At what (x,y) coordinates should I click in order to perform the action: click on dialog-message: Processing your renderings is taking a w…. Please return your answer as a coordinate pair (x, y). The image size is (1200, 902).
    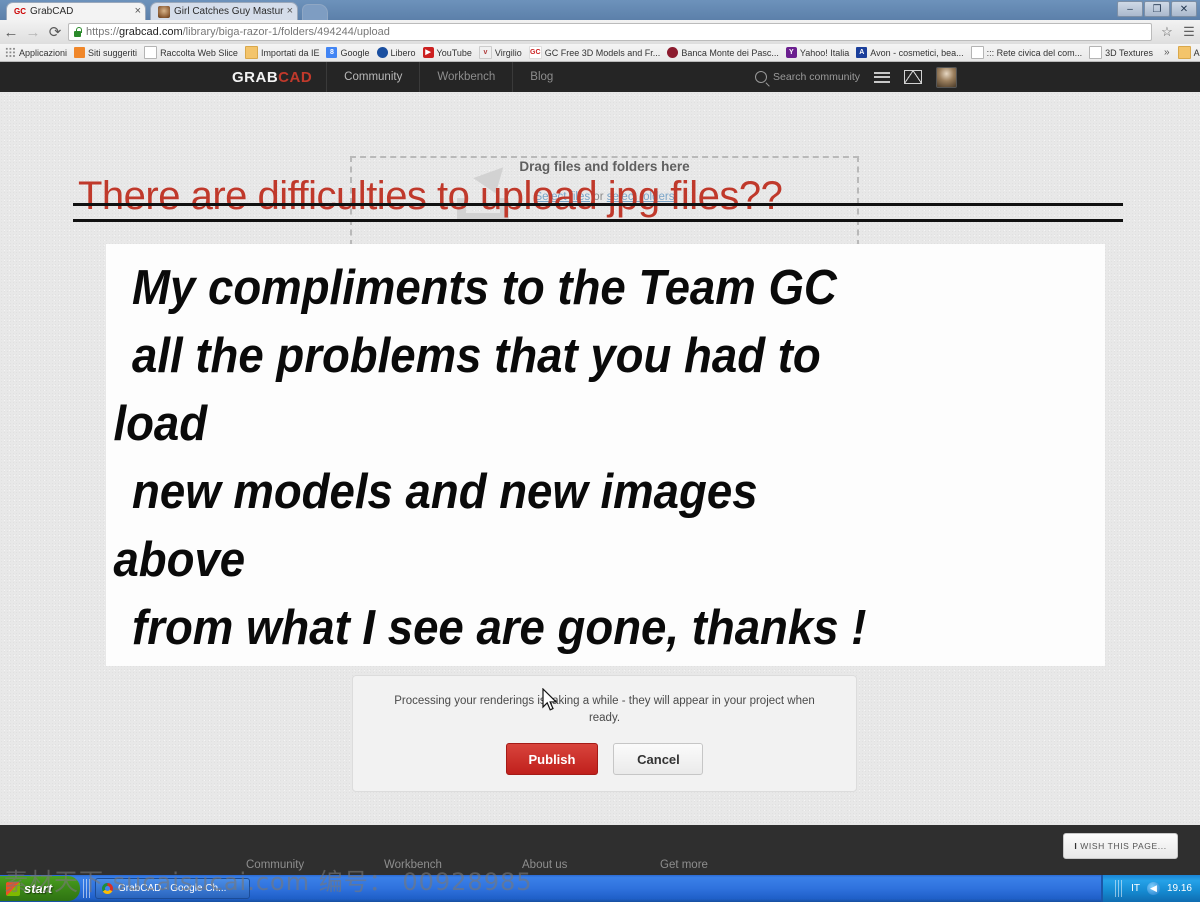
    Looking at the image, I should click on (604, 709).